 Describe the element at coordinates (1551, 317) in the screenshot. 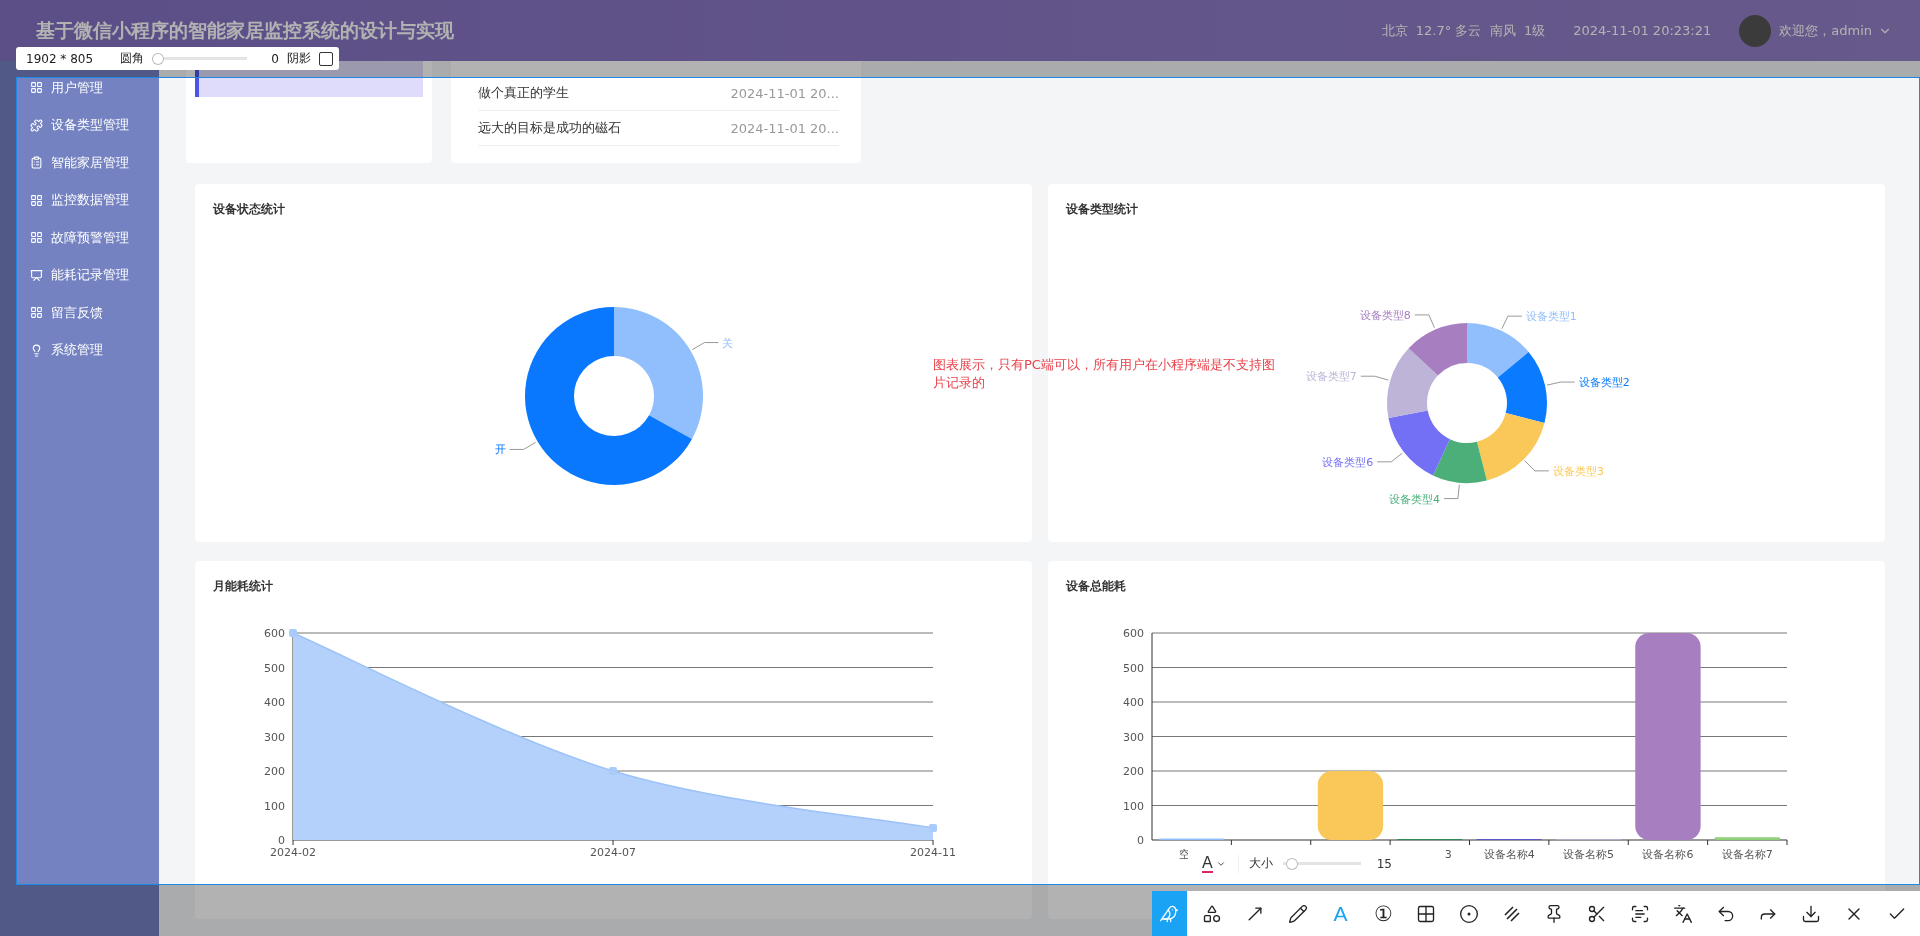

I see `slice-label: 设备类型1` at that location.